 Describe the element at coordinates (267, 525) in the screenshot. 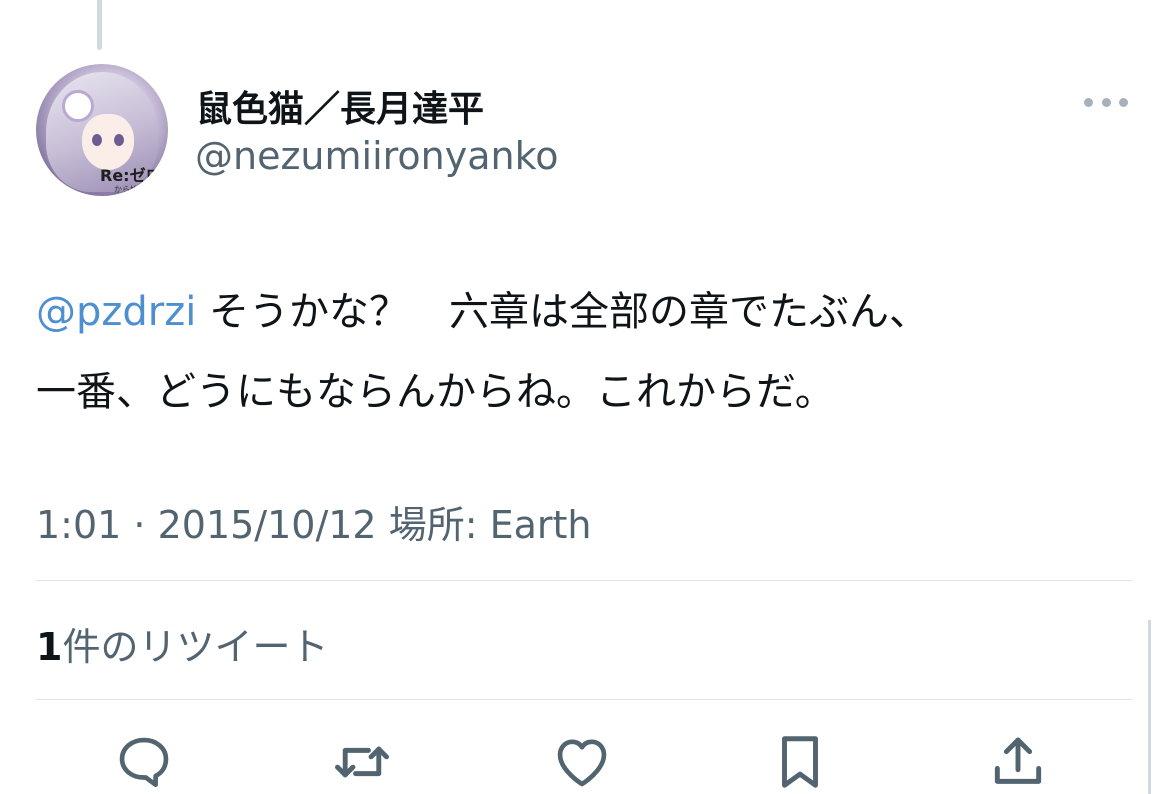

I see `tweet-date: 2015/10/12` at that location.